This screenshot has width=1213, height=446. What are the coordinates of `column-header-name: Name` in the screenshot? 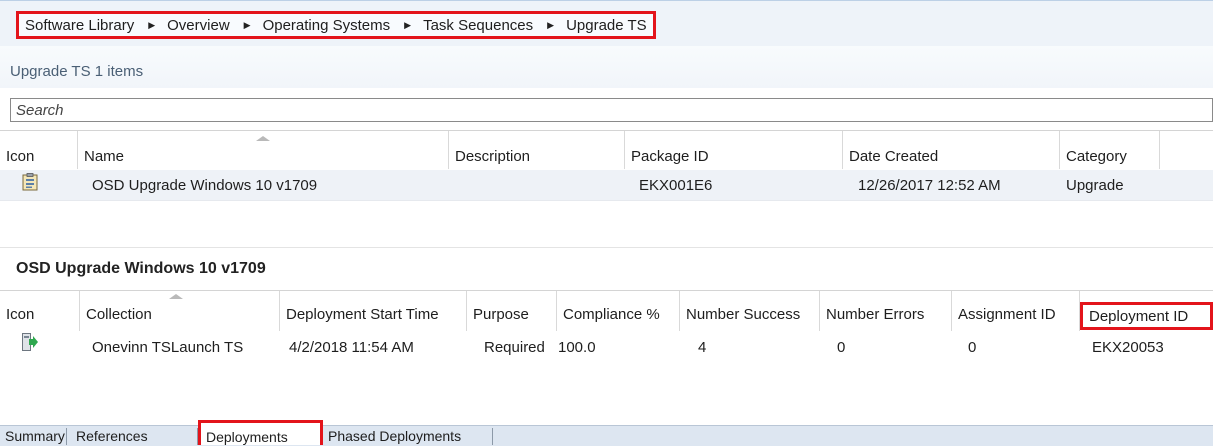 It's located at (263, 150).